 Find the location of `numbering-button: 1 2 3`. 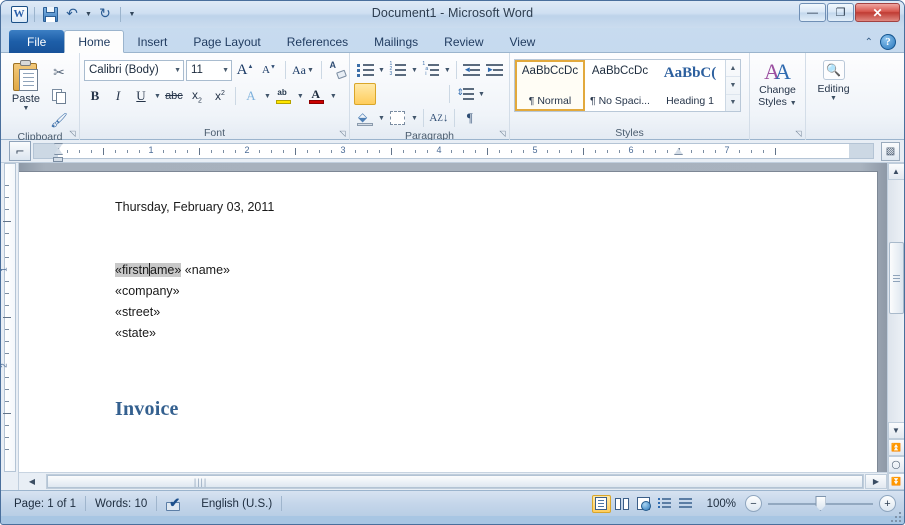

numbering-button: 1 2 3 is located at coordinates (398, 70).